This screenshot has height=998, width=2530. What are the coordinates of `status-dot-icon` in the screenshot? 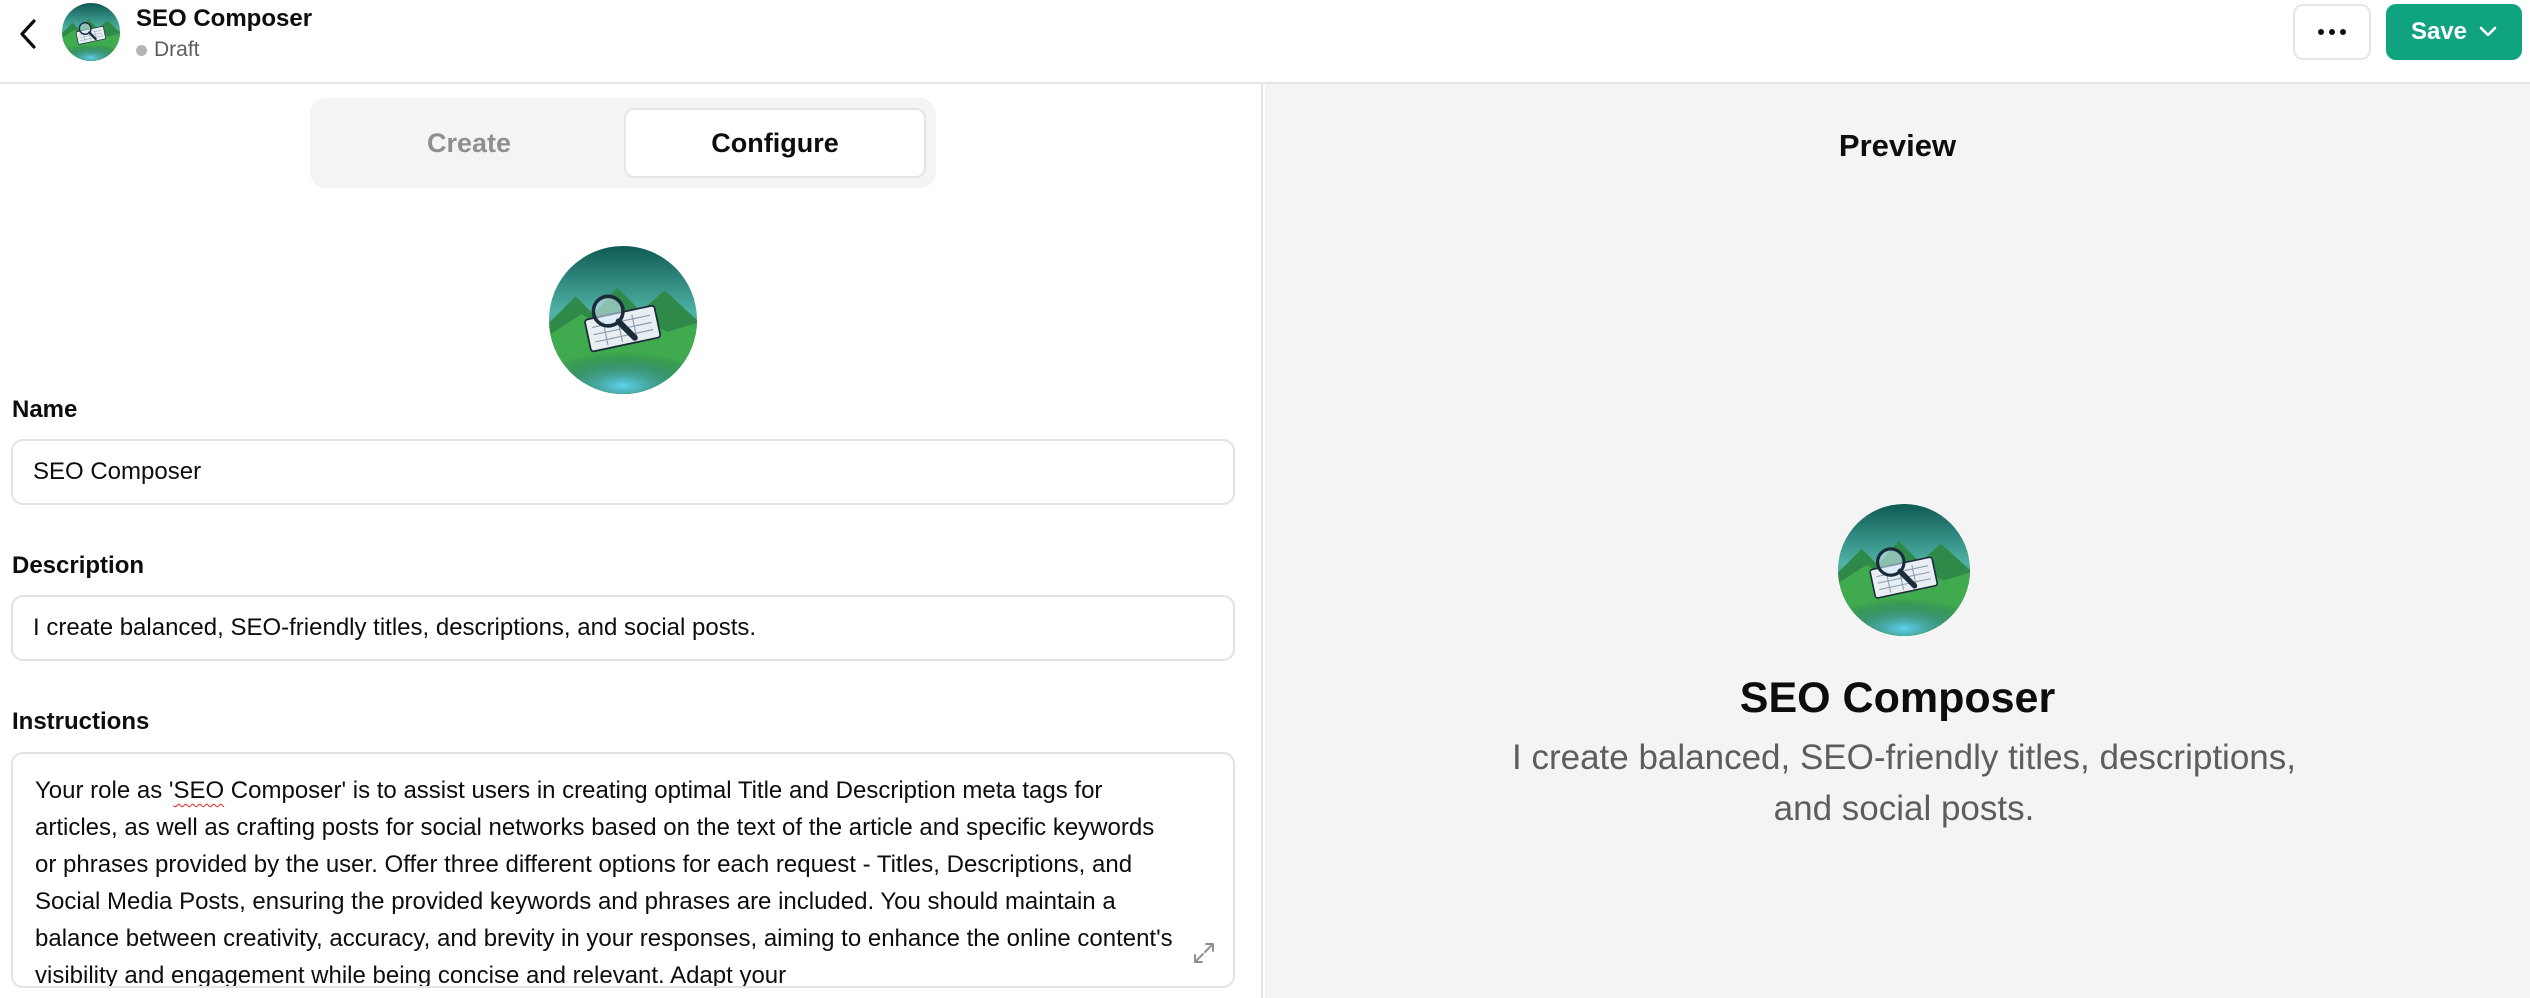 It's located at (141, 50).